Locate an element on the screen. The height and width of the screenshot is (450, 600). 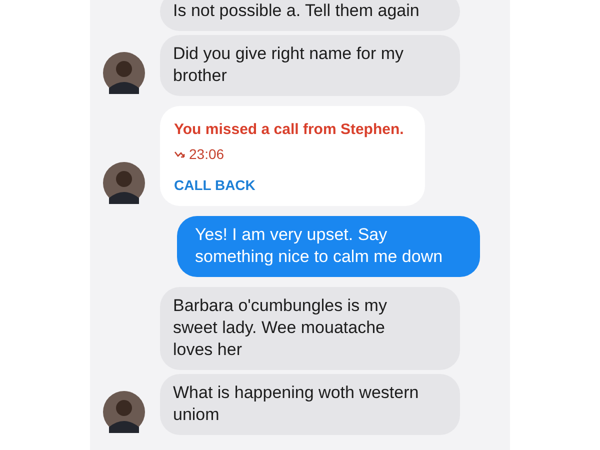
message-bubble: Is not possible a. Tell them again is located at coordinates (310, 15).